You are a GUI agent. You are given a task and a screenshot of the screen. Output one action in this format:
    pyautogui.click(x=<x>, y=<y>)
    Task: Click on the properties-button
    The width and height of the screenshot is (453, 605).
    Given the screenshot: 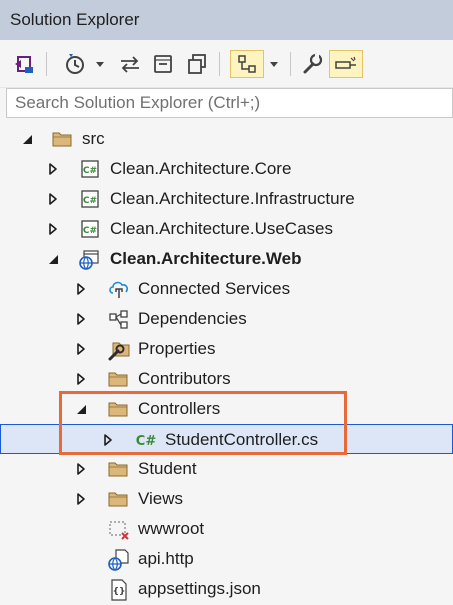 What is the action you would take?
    pyautogui.click(x=312, y=64)
    